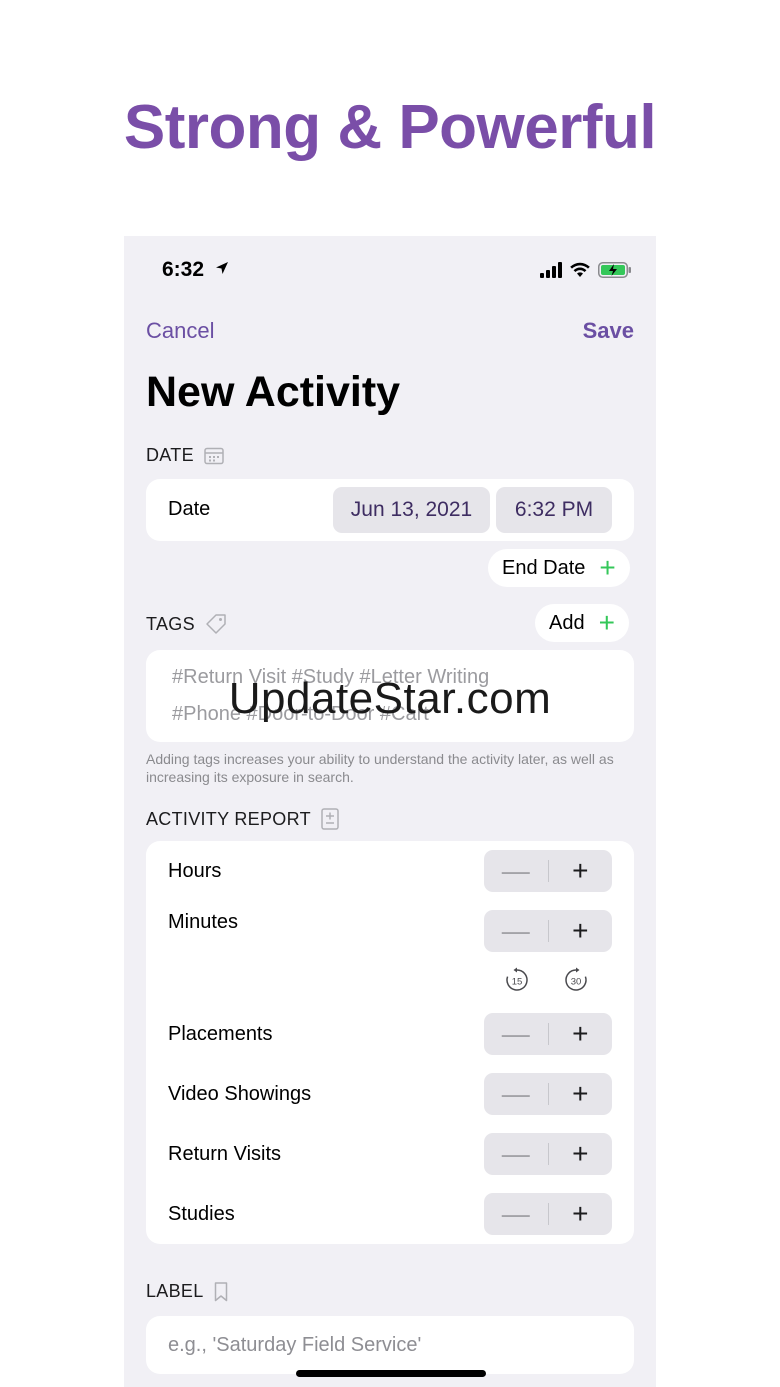  What do you see at coordinates (581, 1154) in the screenshot?
I see `return-visits-increment-button: +` at bounding box center [581, 1154].